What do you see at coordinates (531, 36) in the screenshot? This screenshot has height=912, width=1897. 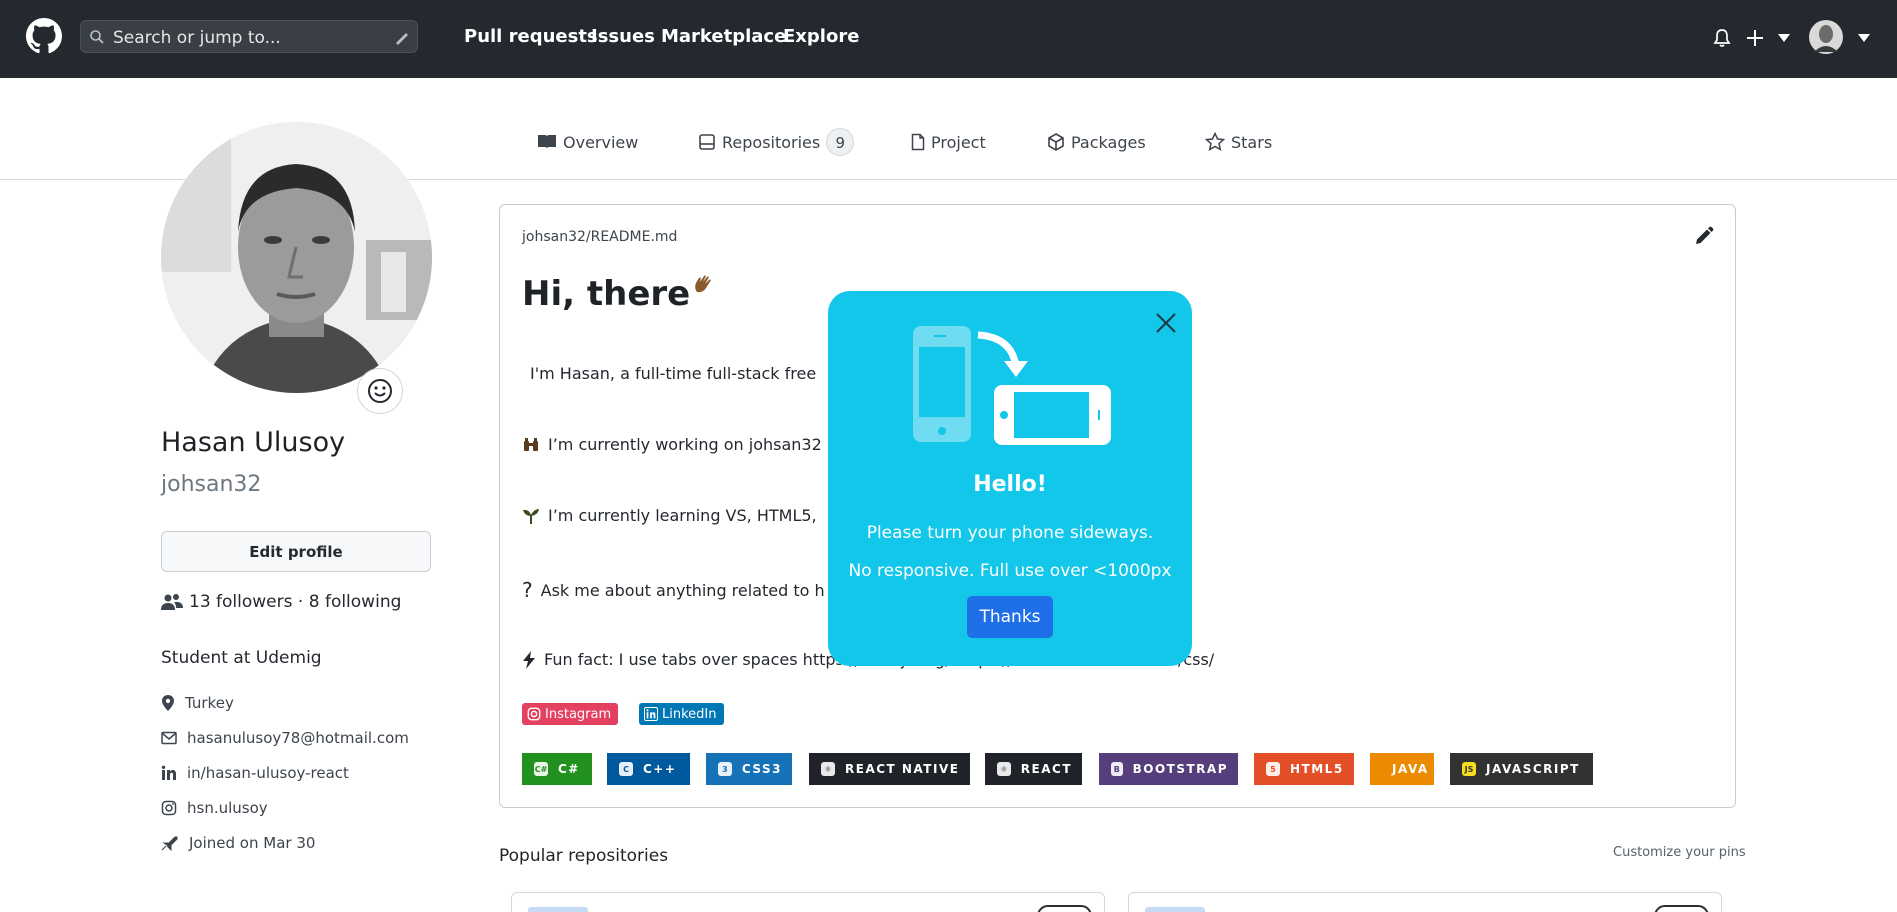 I see `nav-pull-requests: Pull requests` at bounding box center [531, 36].